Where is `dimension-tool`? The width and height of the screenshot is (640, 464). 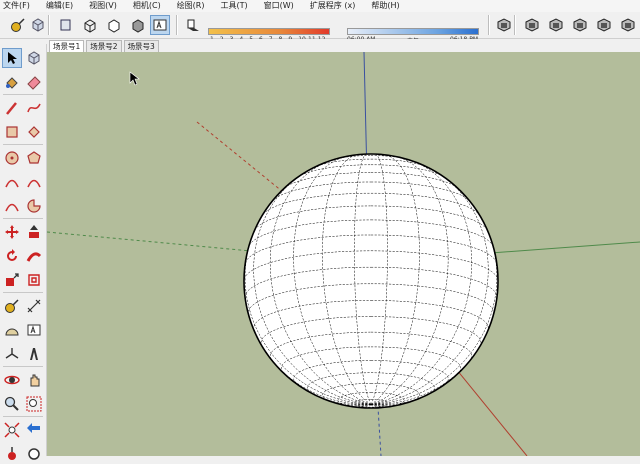
dimension-tool is located at coordinates (34, 306).